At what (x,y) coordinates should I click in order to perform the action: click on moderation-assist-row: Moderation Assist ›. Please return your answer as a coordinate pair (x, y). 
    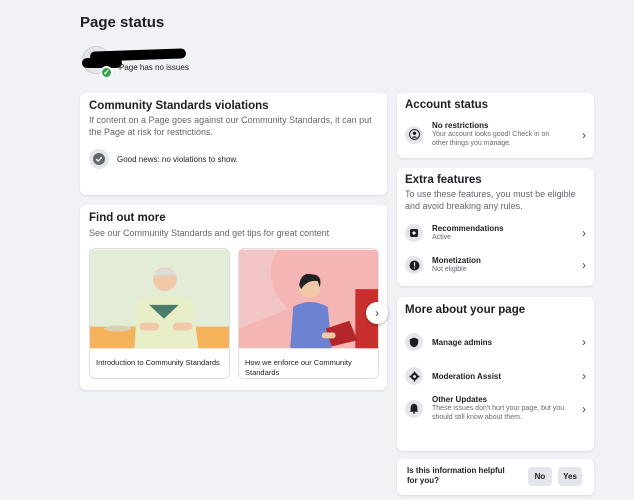
    Looking at the image, I should click on (495, 376).